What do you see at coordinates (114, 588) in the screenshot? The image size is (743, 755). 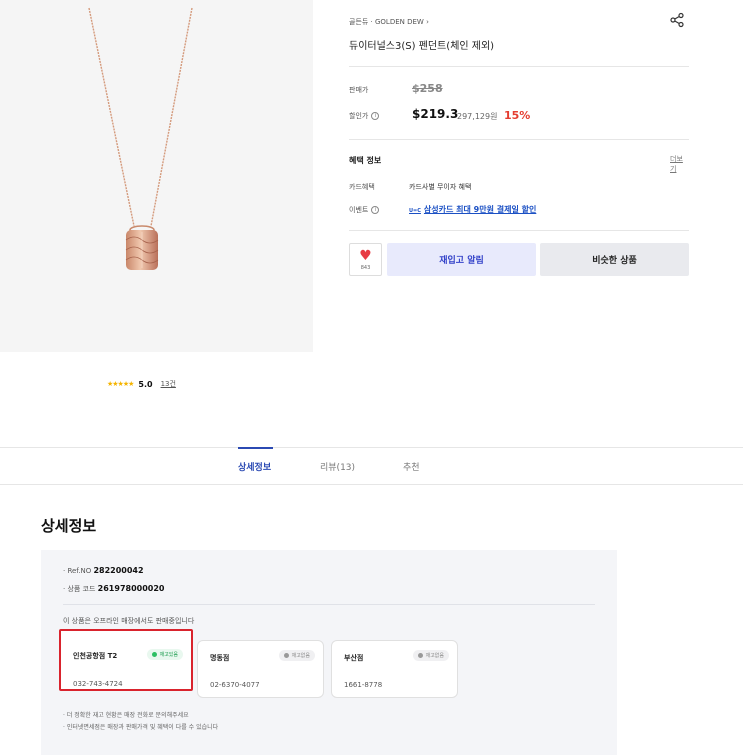 I see `product-code: · 상품 코드 261978000020` at bounding box center [114, 588].